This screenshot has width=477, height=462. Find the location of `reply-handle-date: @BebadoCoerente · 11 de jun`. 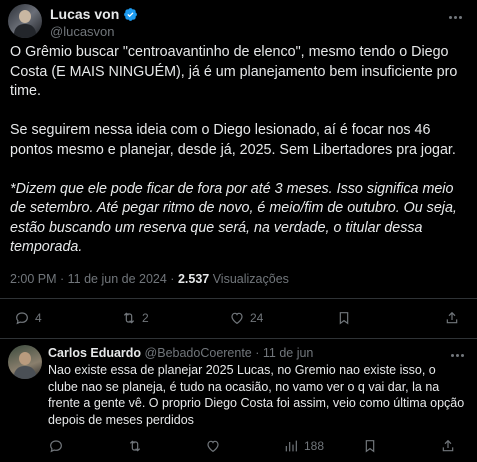

reply-handle-date: @BebadoCoerente · 11 de jun is located at coordinates (227, 353).